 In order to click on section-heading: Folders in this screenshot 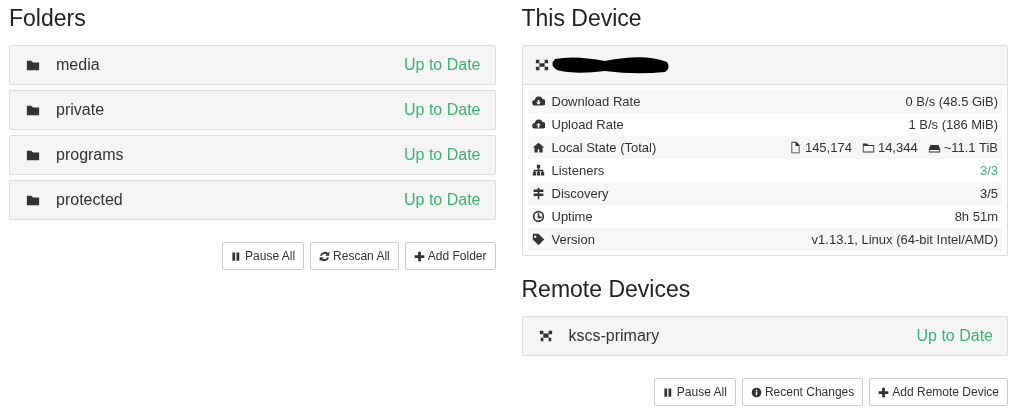, I will do `click(48, 18)`.